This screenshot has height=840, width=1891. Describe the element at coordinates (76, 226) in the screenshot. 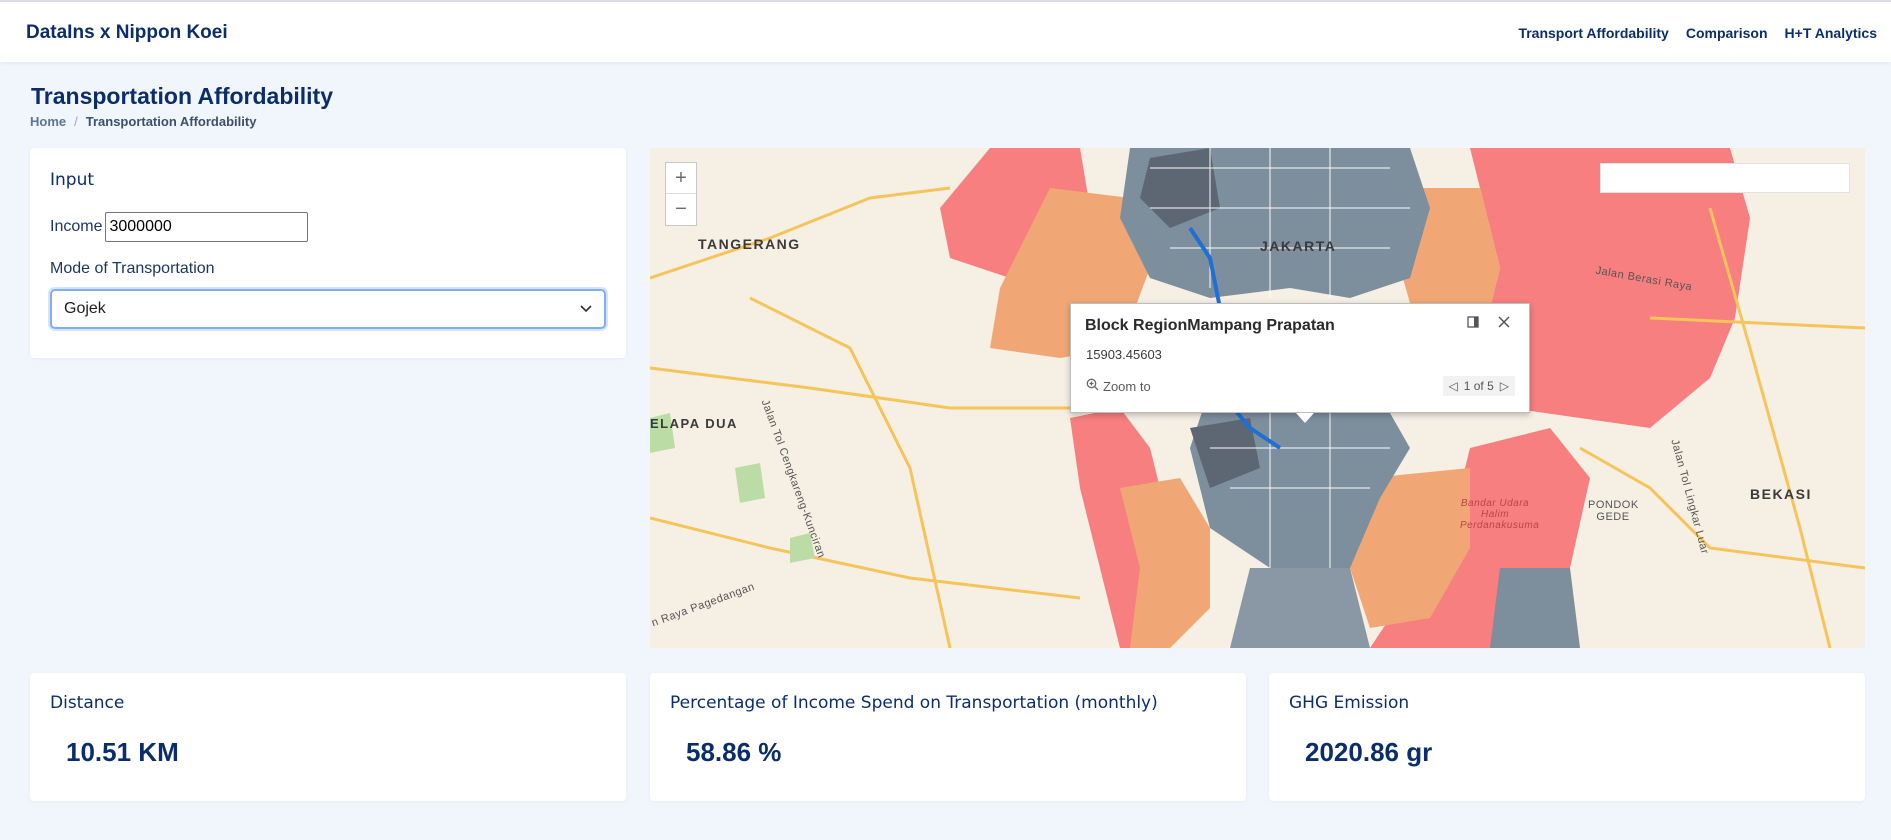

I see `income-label: Income` at that location.